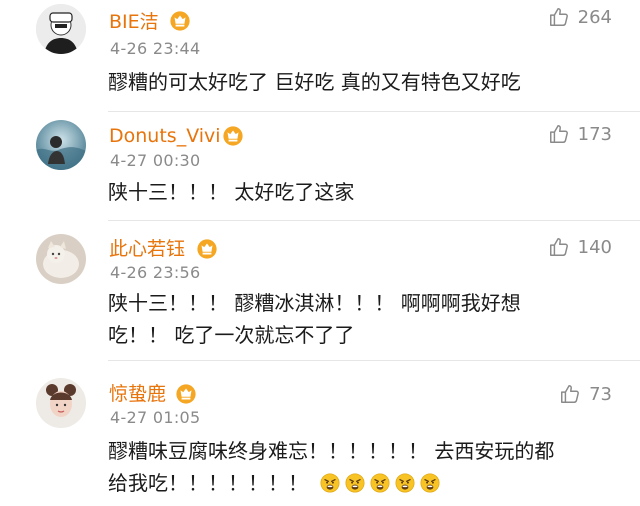 This screenshot has height=506, width=640. I want to click on comment-line-with-emoji: 给我吃！！！！！！！, so click(331, 483).